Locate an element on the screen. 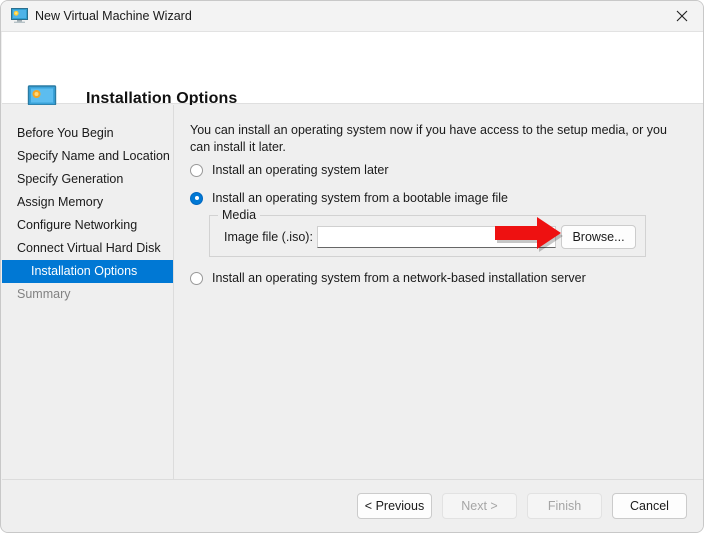 This screenshot has height=533, width=704. image-file-input is located at coordinates (436, 237).